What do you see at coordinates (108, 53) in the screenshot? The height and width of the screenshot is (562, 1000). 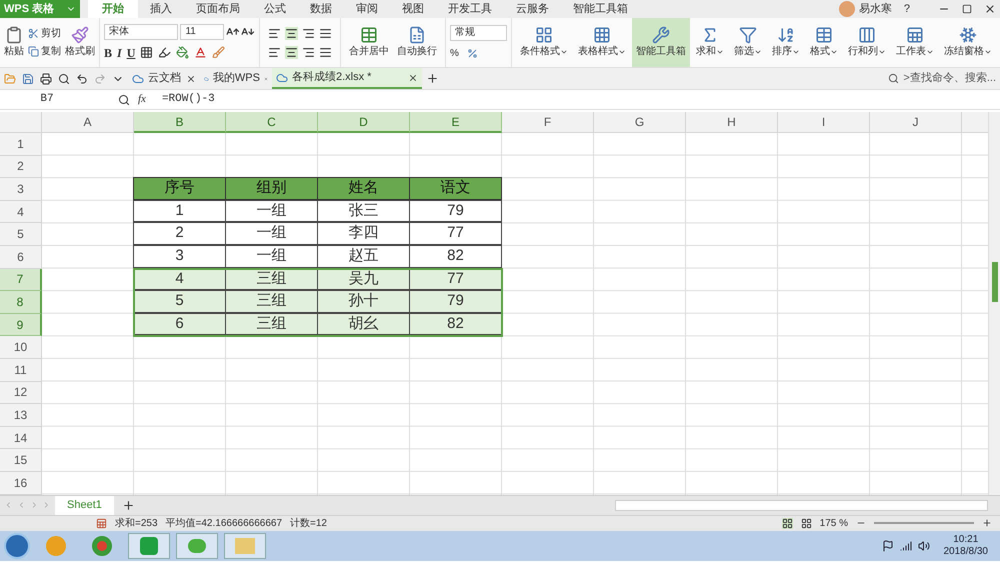 I see `font-style-button: B` at bounding box center [108, 53].